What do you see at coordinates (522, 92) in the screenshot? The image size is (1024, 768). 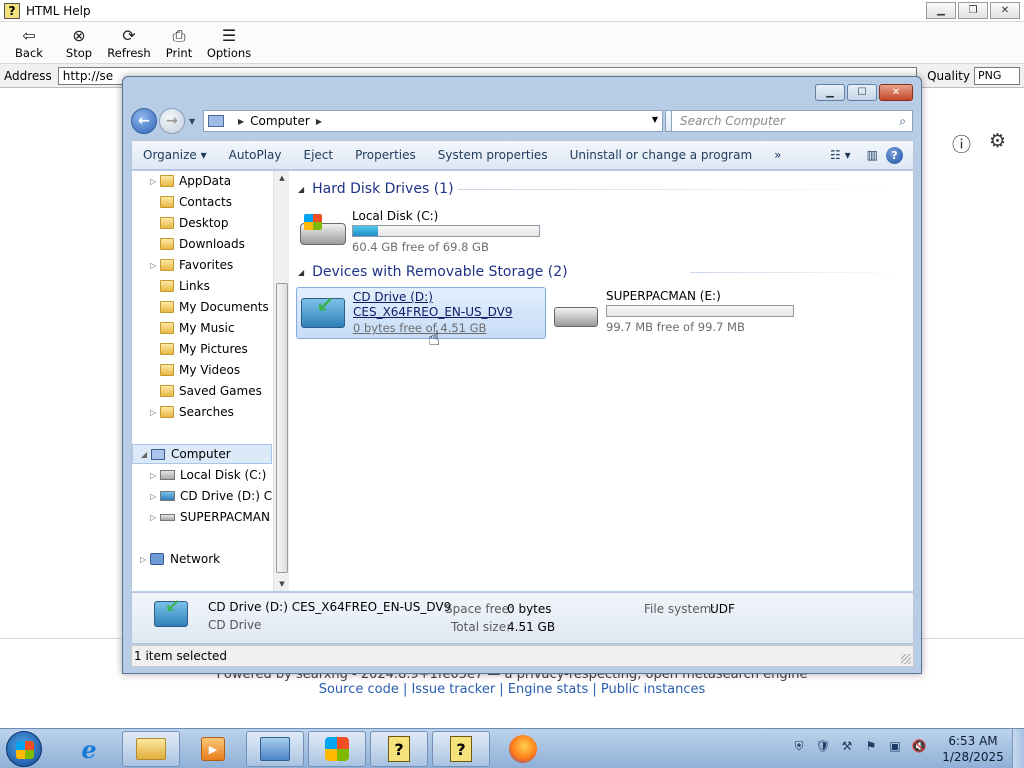 I see `explorer-titlebar: ▁ ☐ ✕` at bounding box center [522, 92].